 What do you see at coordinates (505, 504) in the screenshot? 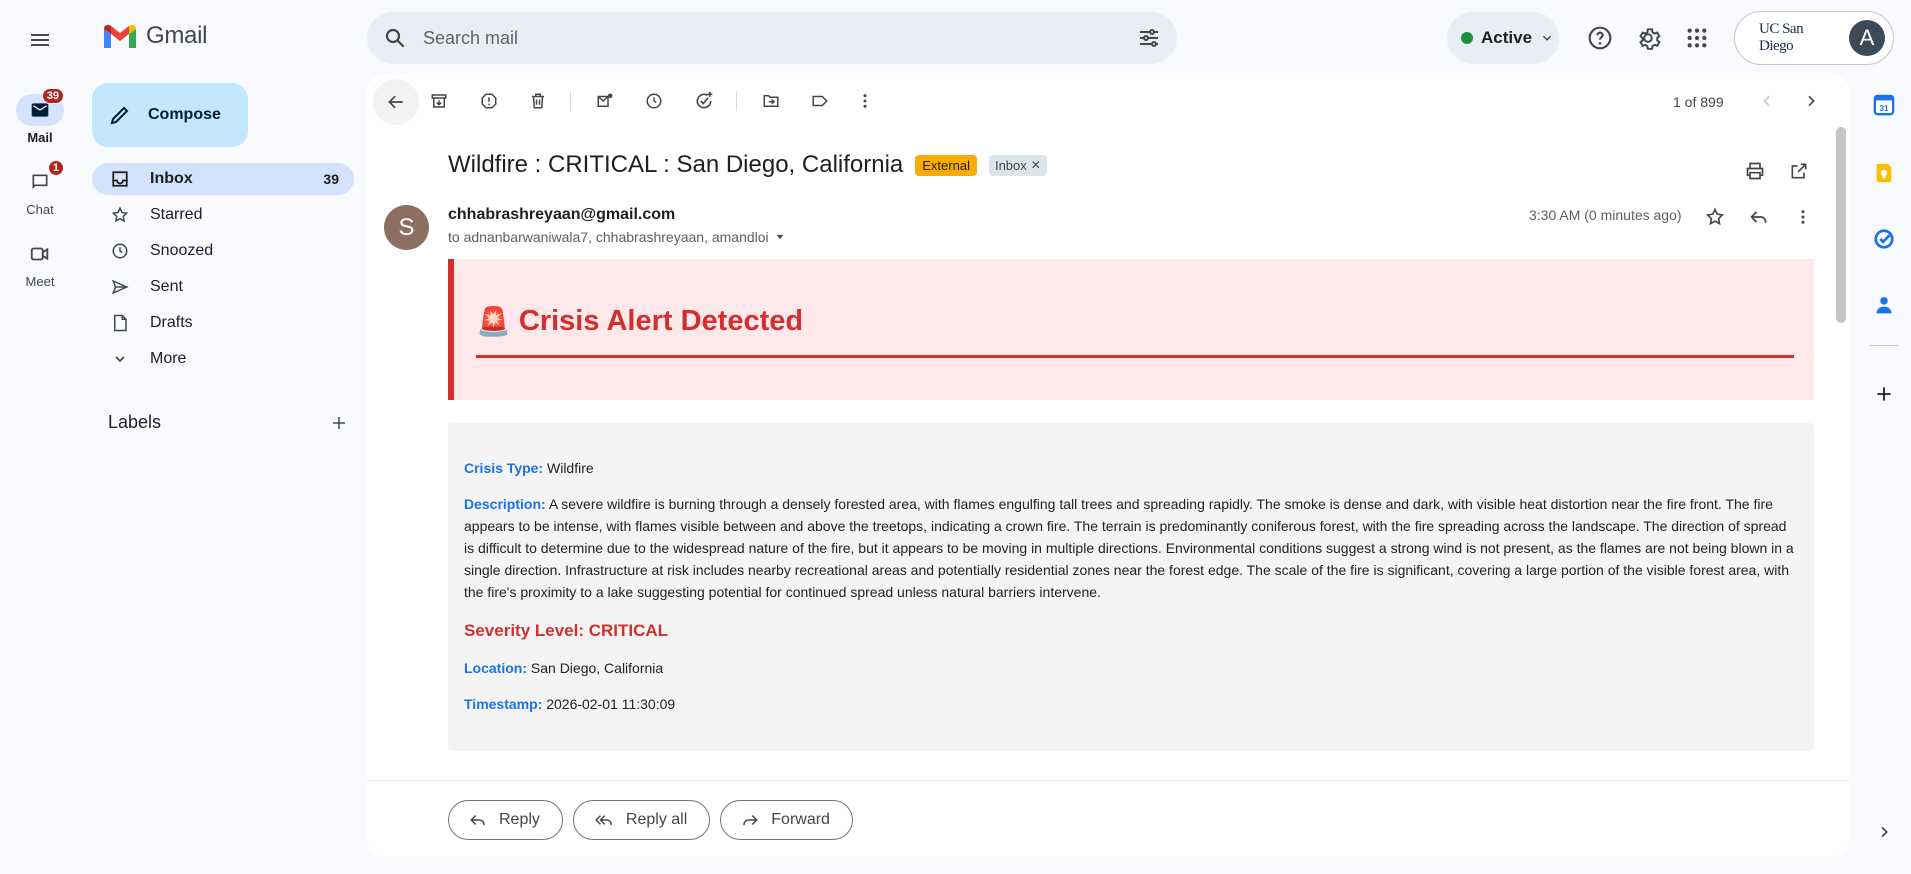
I see `description-key: Description:` at bounding box center [505, 504].